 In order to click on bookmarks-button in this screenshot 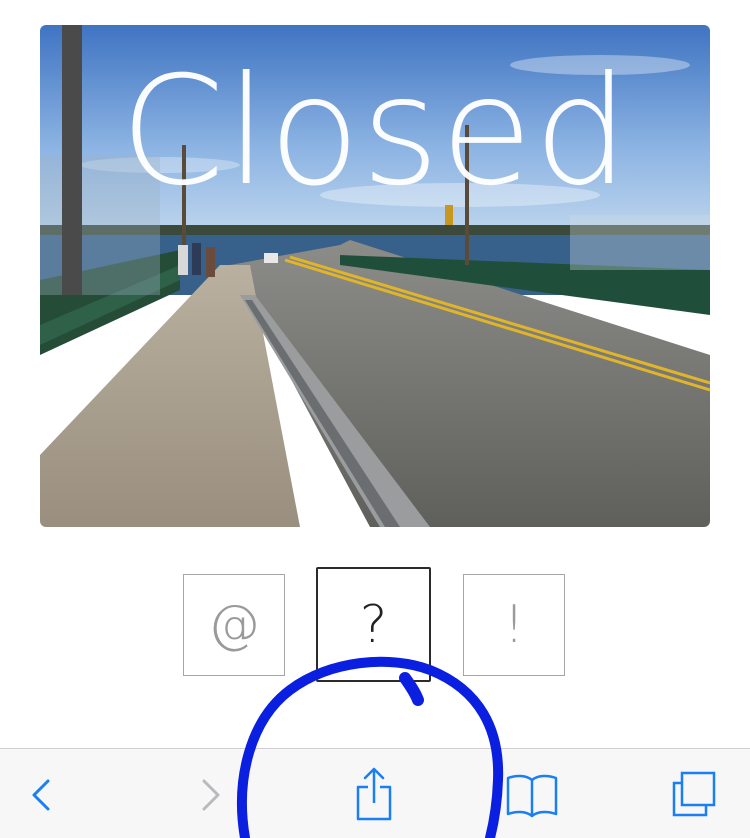, I will do `click(532, 795)`.